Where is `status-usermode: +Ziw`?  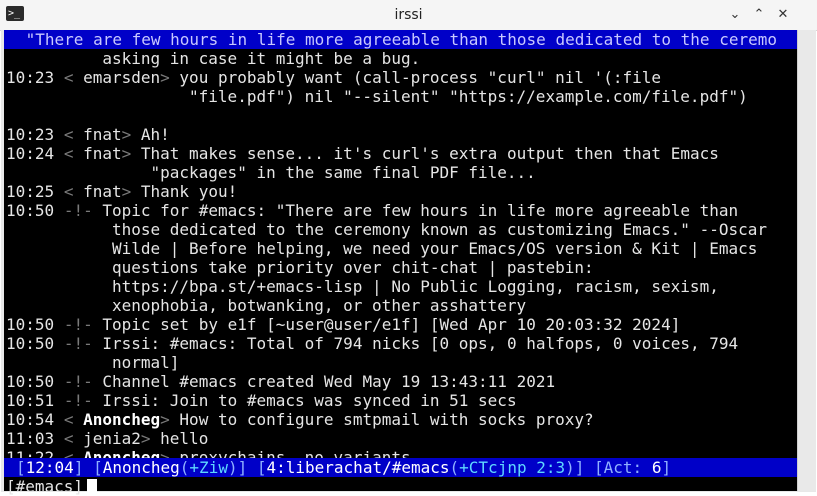 status-usermode: +Ziw is located at coordinates (208, 467).